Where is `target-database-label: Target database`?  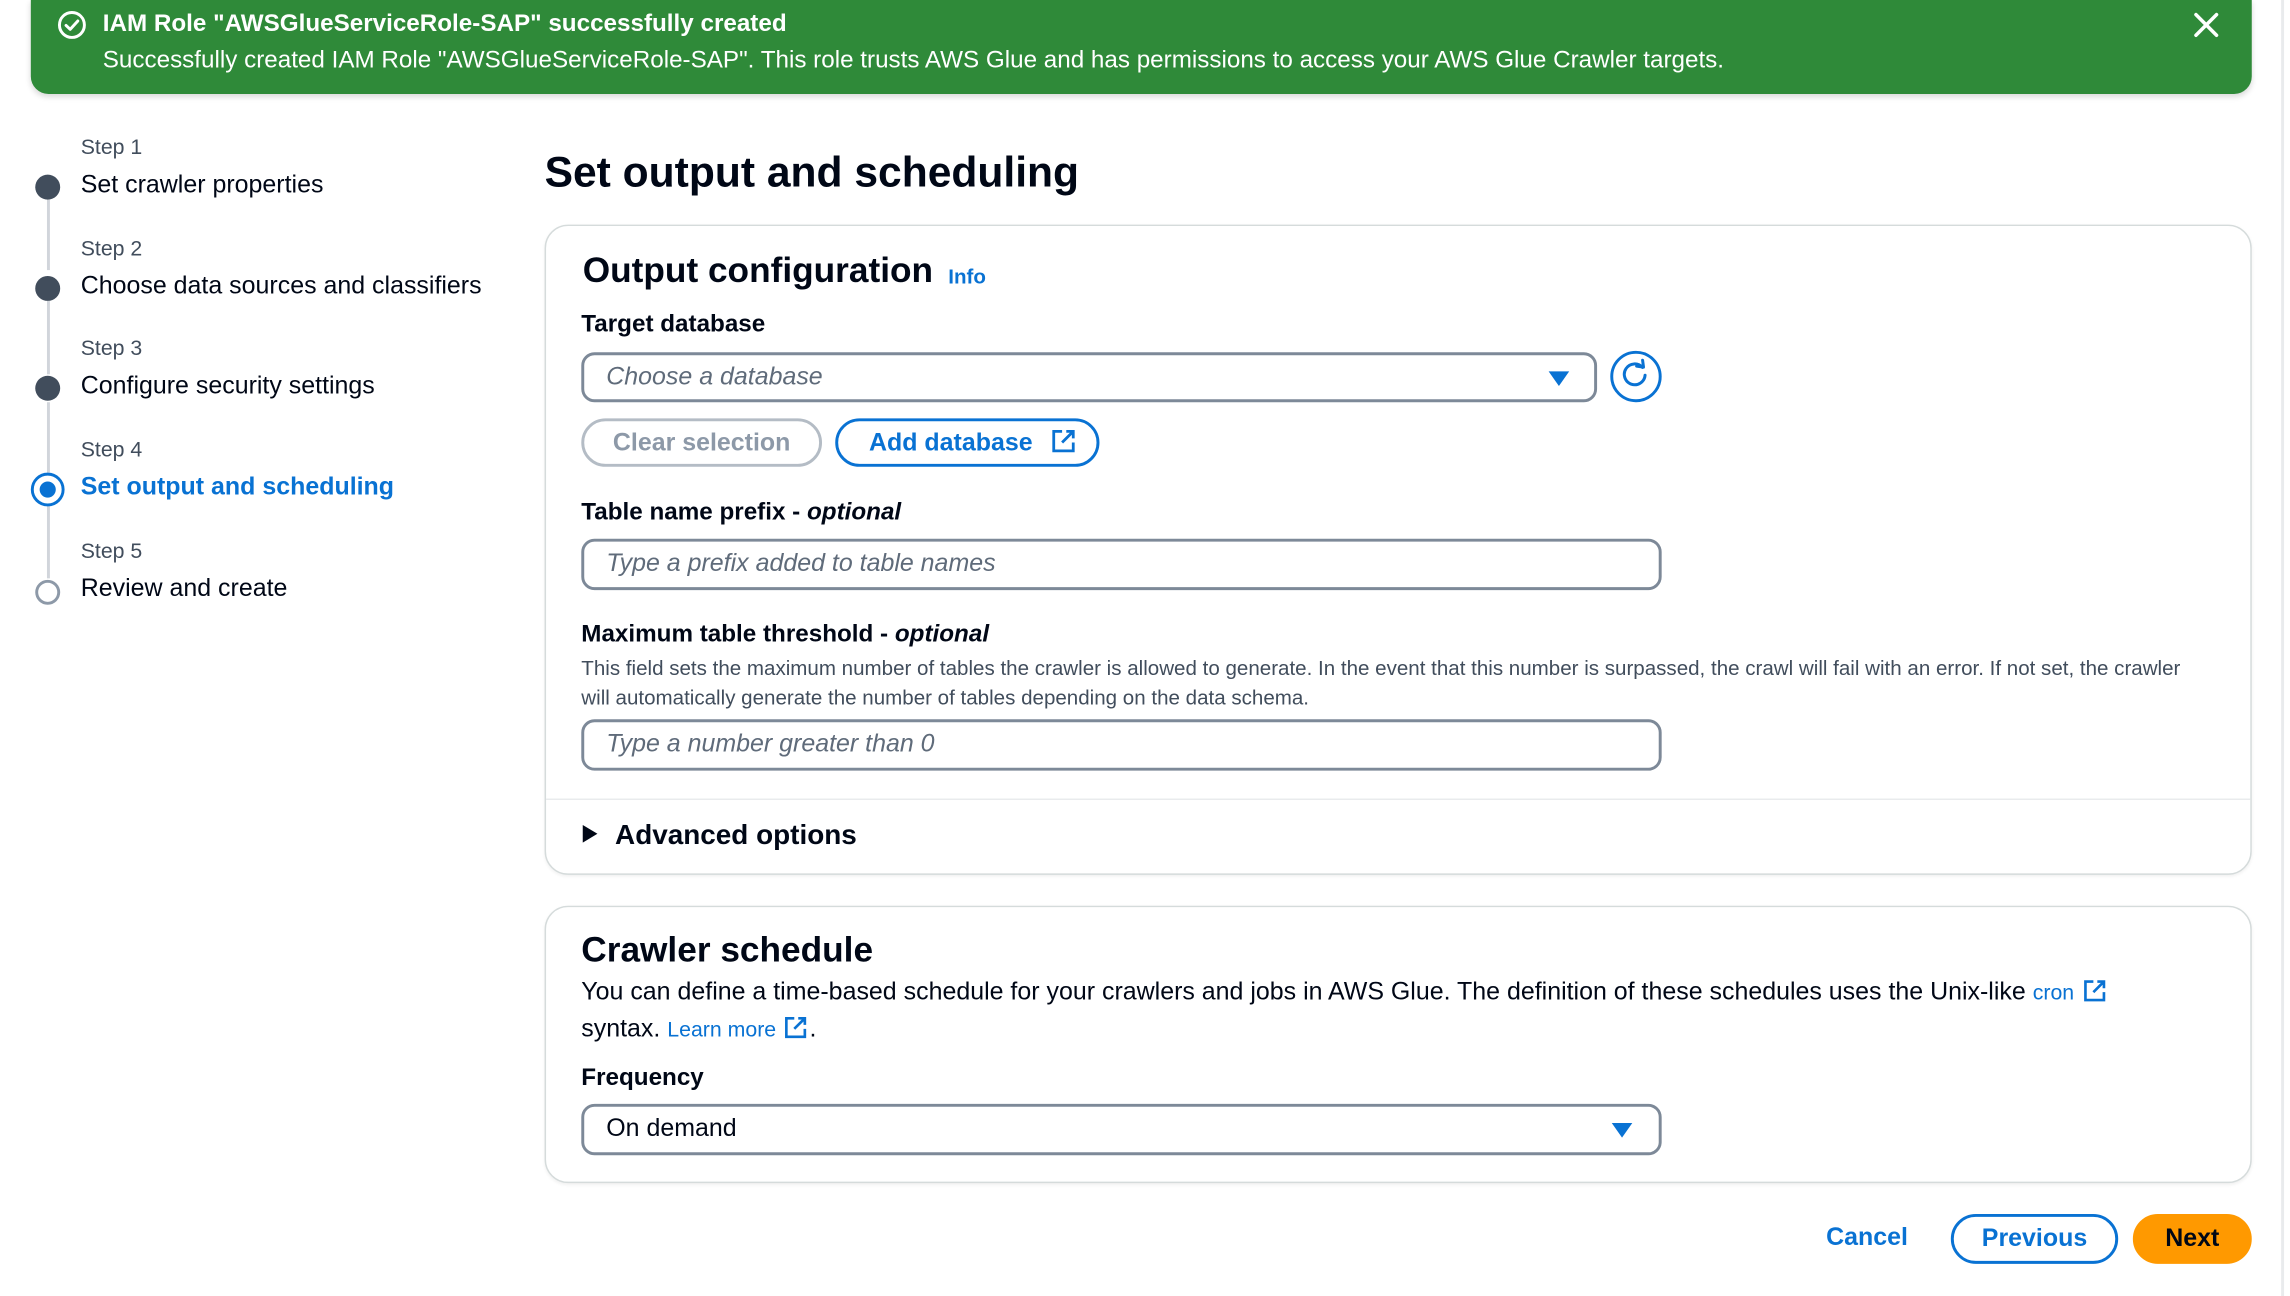
target-database-label: Target database is located at coordinates (673, 324).